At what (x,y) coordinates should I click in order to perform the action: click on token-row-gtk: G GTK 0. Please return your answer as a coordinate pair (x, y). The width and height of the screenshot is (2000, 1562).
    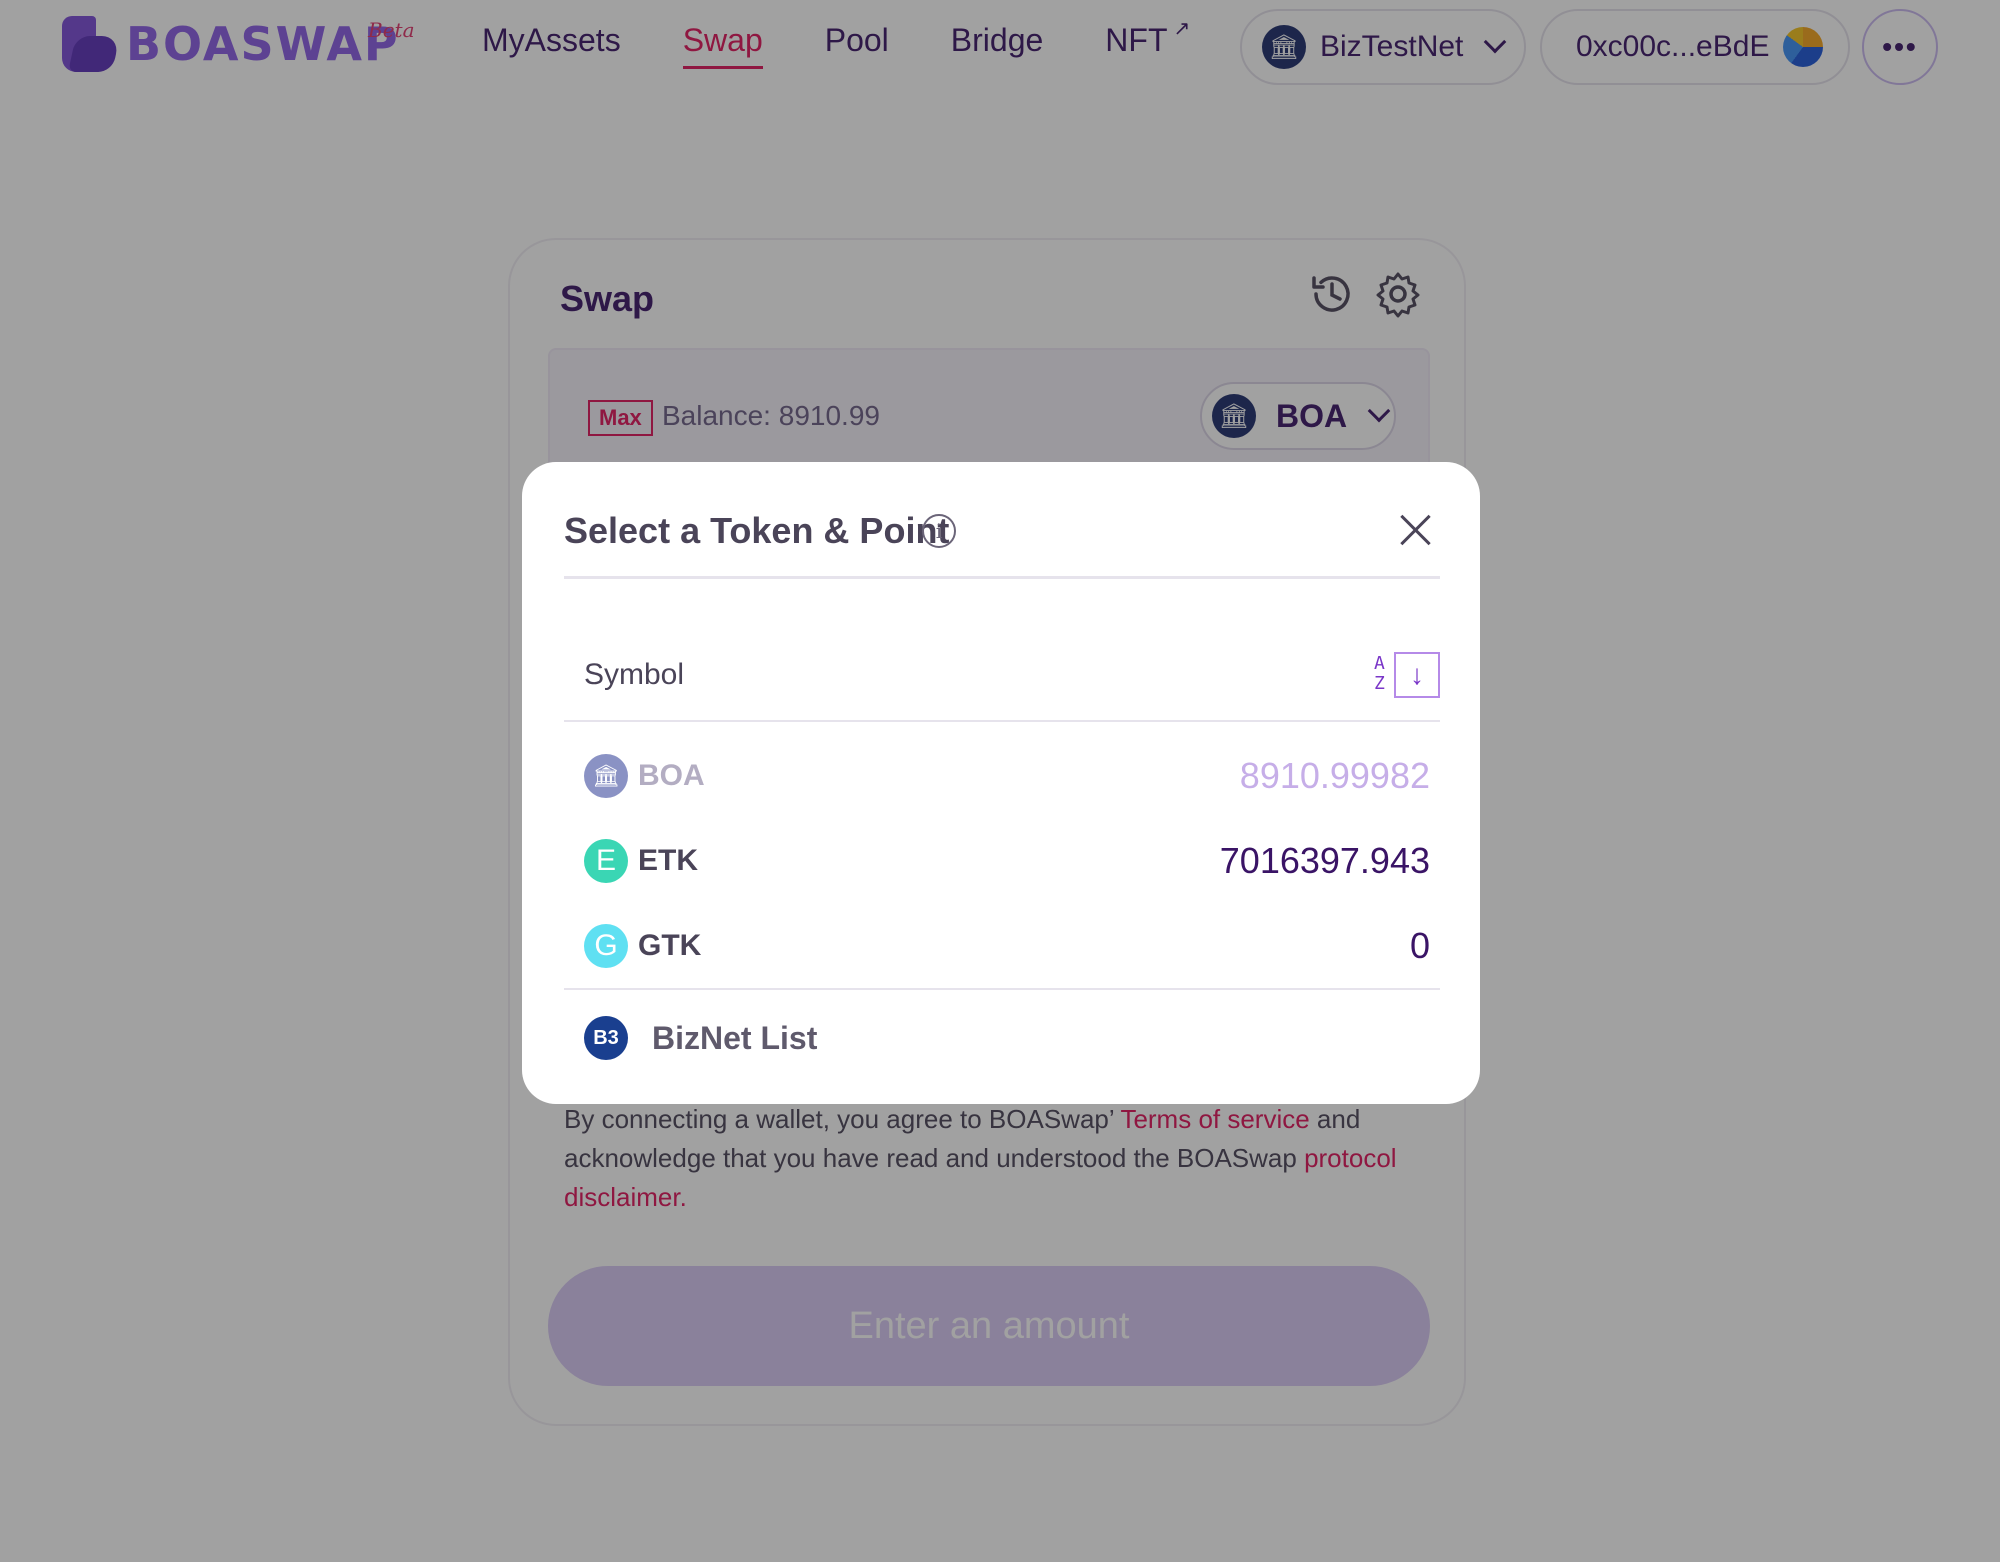
    Looking at the image, I should click on (1007, 946).